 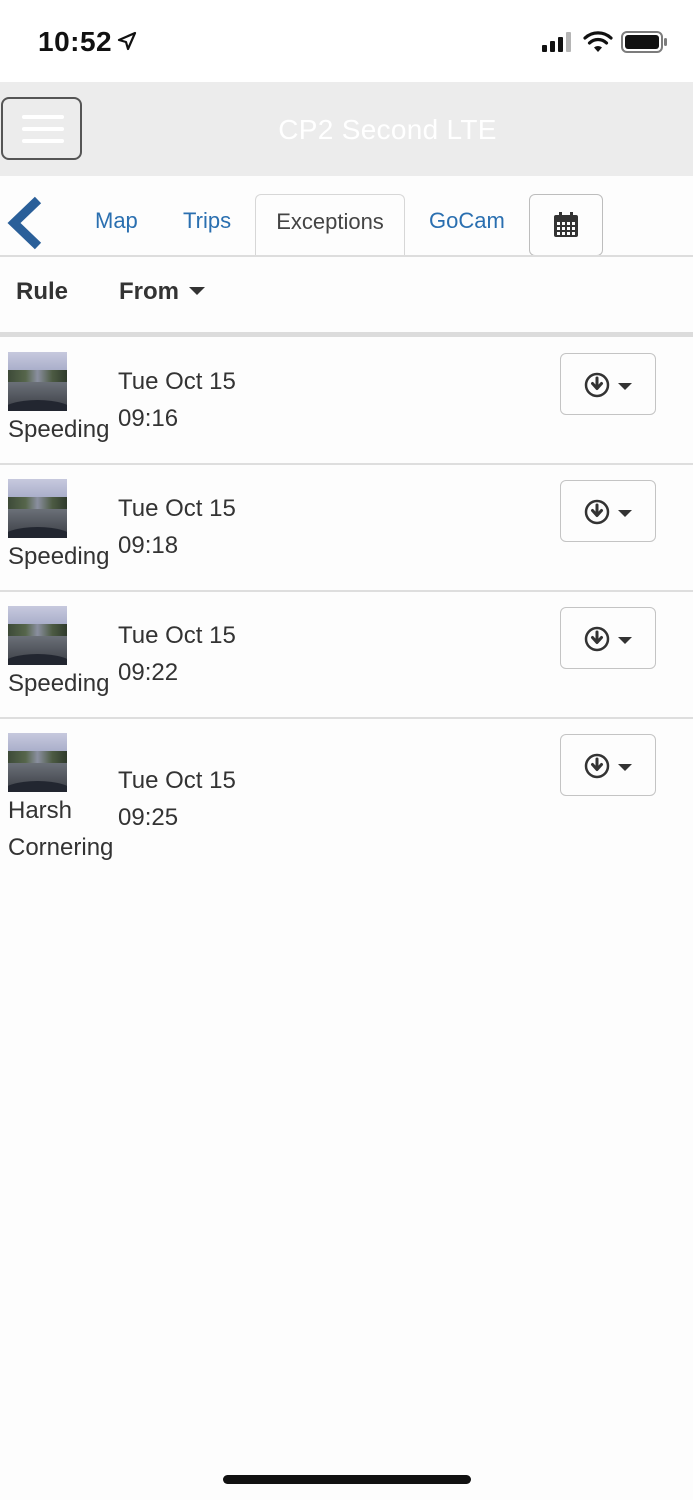 I want to click on cellular-signal-icon, so click(x=556, y=42).